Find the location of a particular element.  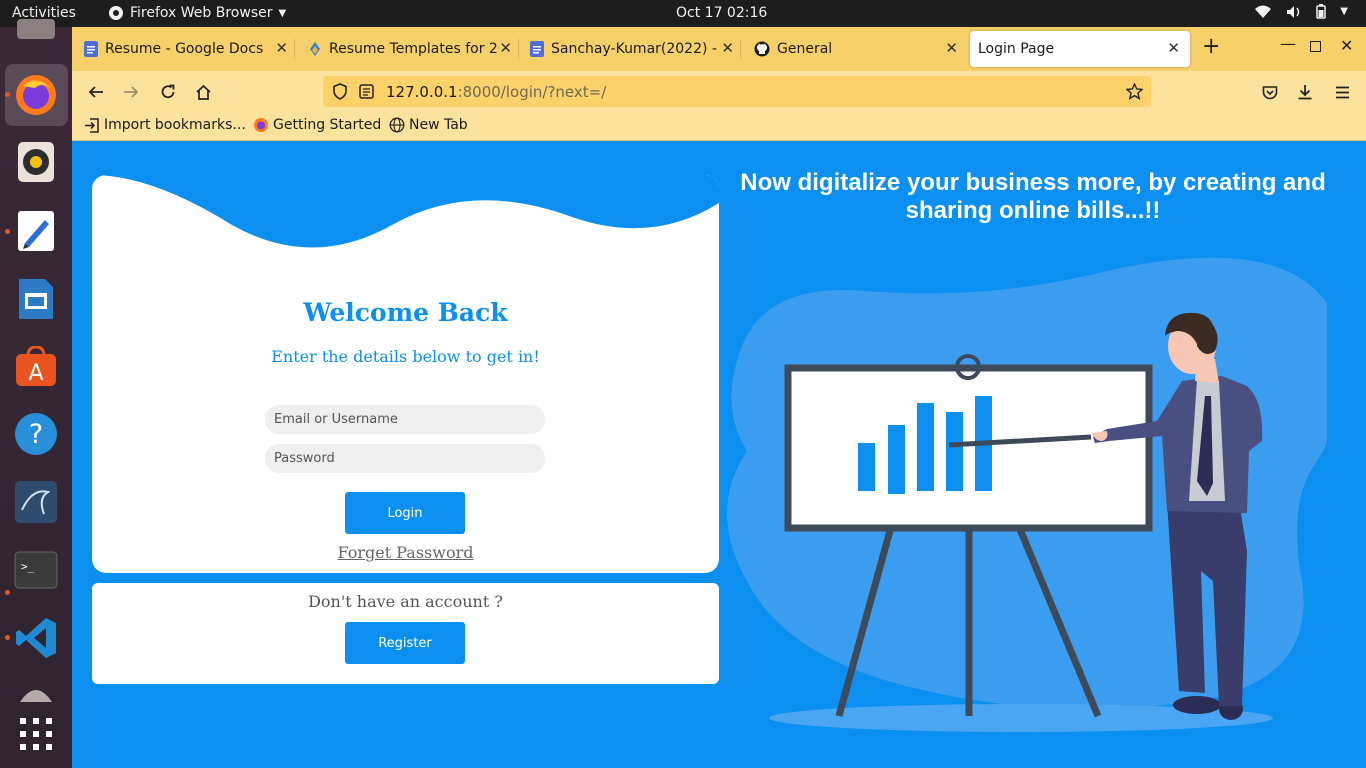

pocket-icon is located at coordinates (1270, 92).